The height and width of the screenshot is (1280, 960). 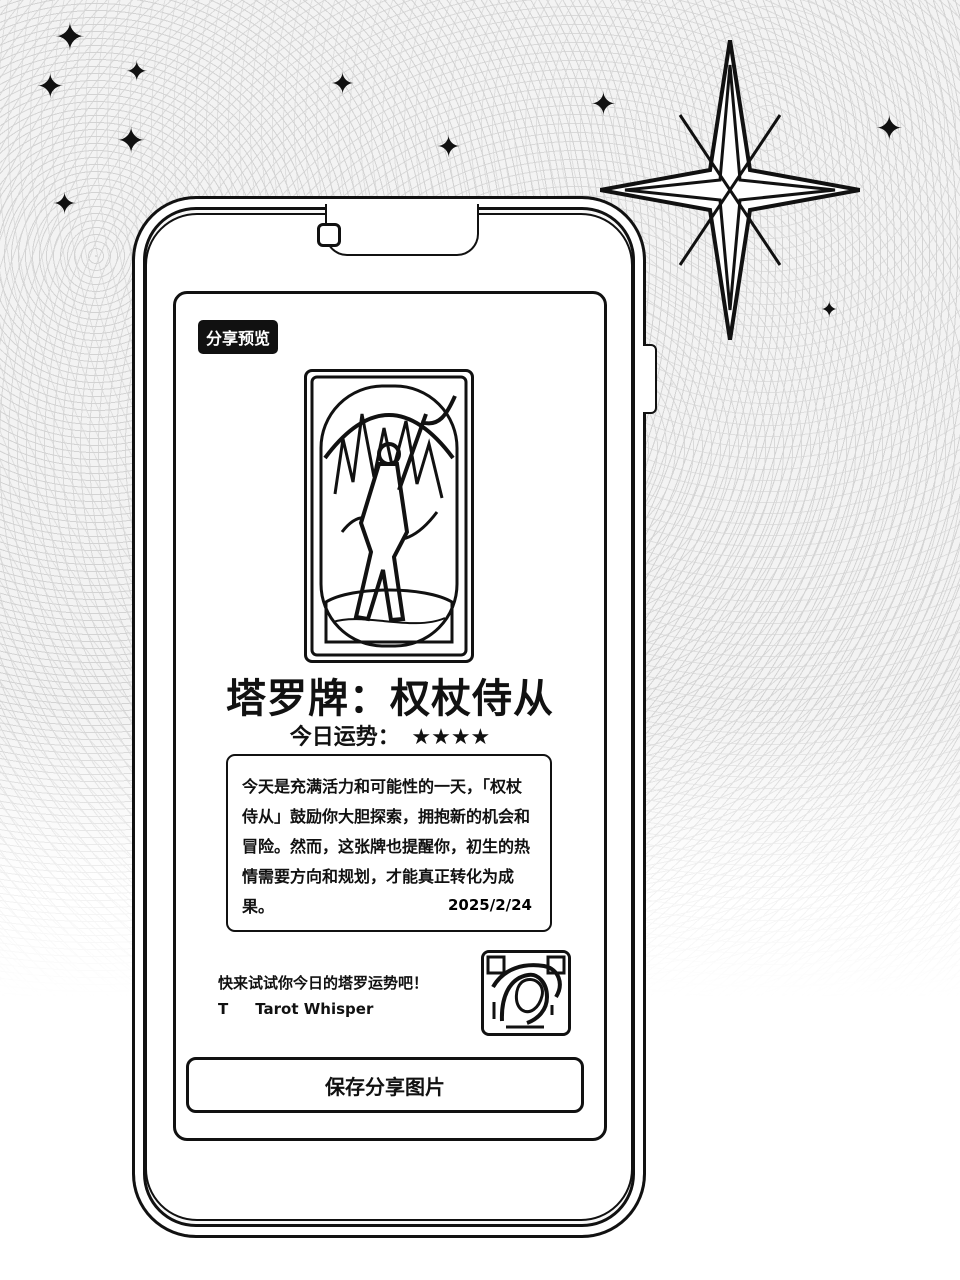 What do you see at coordinates (70, 37) in the screenshot?
I see `sparkle-icon-1: ✦` at bounding box center [70, 37].